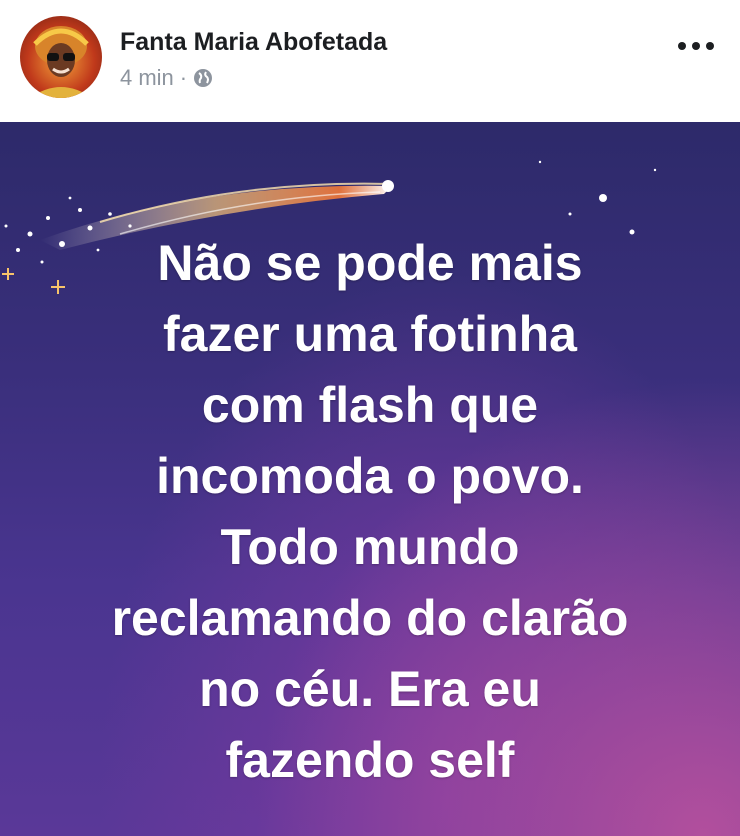 This screenshot has height=836, width=740. What do you see at coordinates (370, 618) in the screenshot?
I see `post-text-line: reclamando do clarão` at bounding box center [370, 618].